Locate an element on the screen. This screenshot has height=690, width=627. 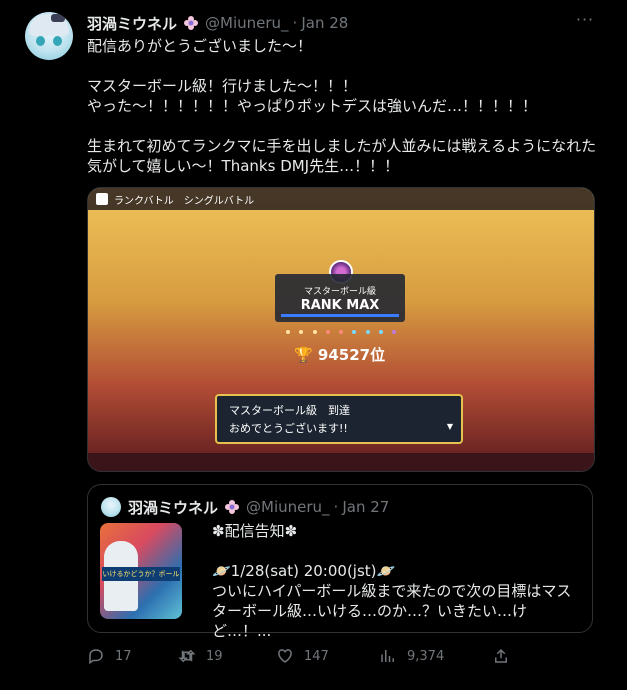
like-count: 147 is located at coordinates (316, 656).